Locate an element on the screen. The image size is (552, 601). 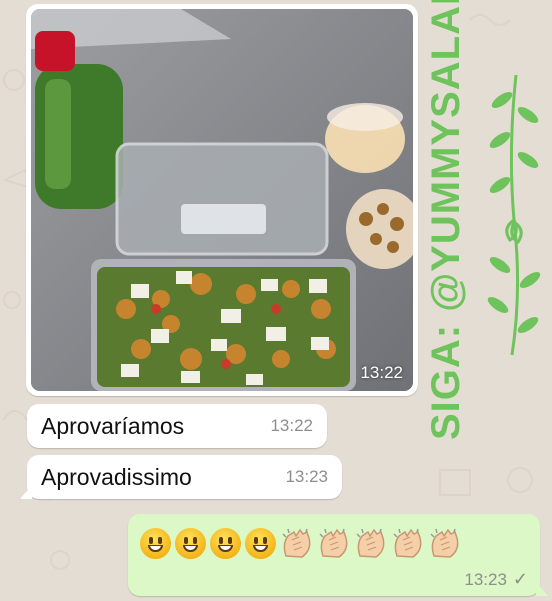
emoji-row is located at coordinates (300, 543).